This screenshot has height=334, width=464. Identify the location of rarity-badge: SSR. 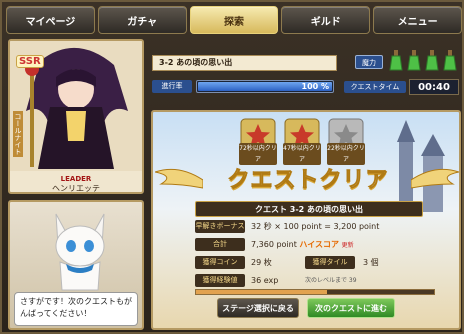
(30, 61).